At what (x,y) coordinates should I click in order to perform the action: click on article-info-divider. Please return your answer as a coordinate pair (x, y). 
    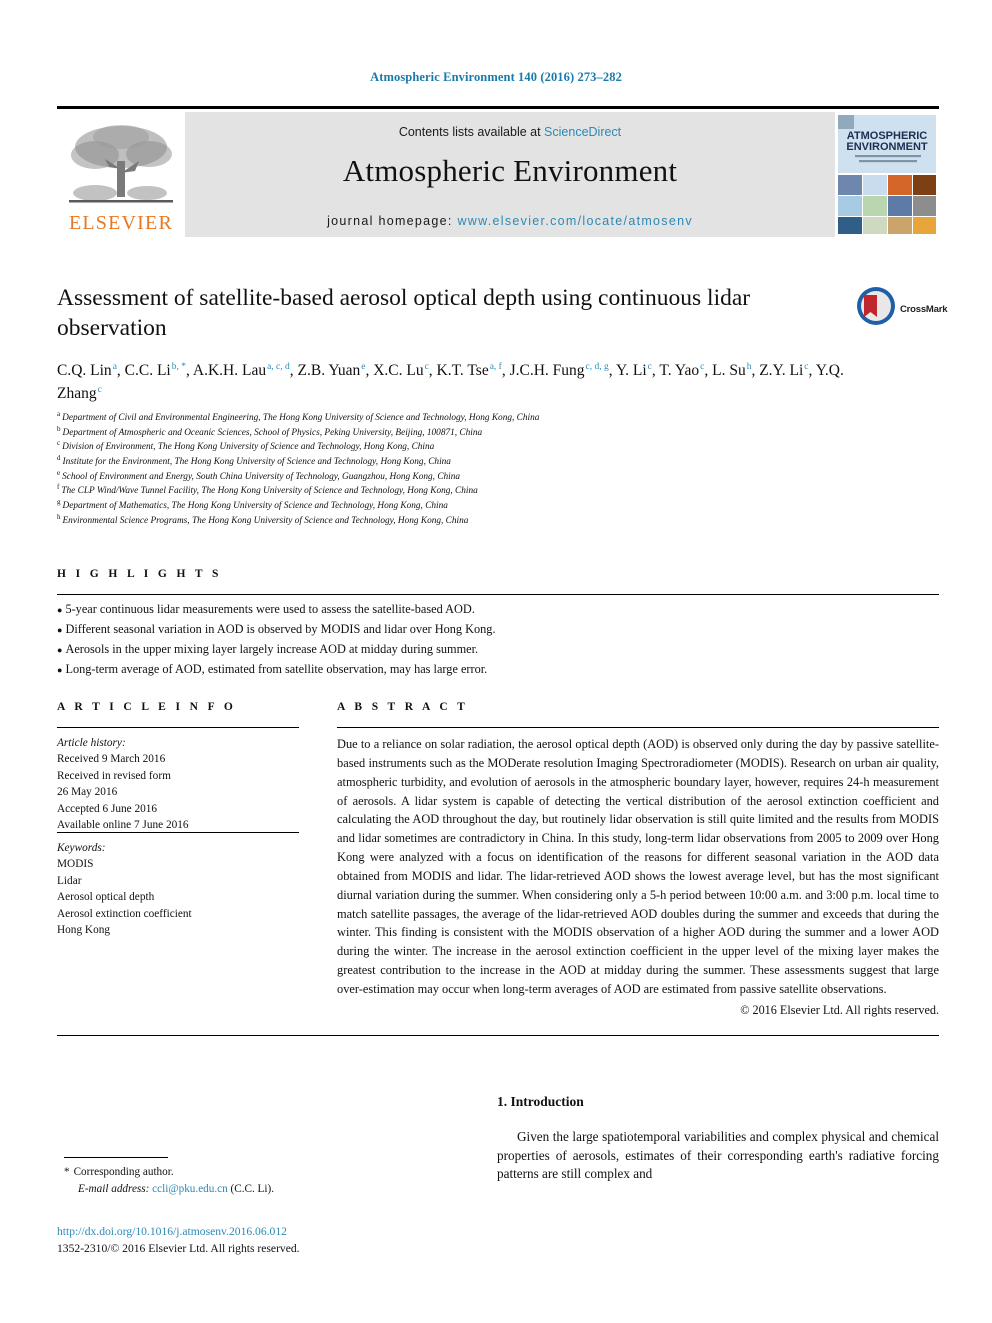
    Looking at the image, I should click on (178, 727).